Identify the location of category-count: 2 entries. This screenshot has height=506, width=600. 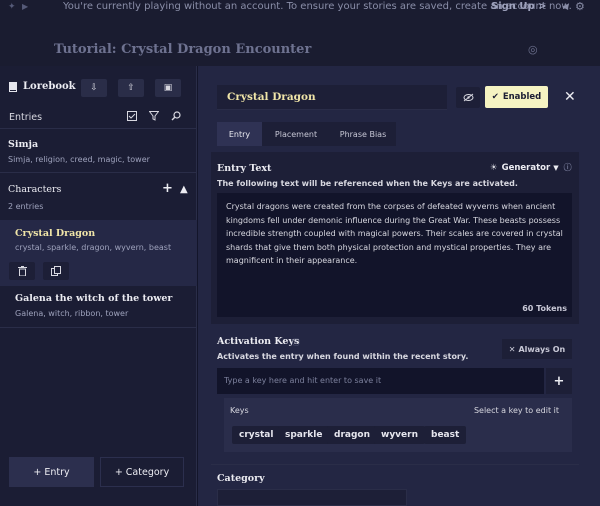
(26, 206).